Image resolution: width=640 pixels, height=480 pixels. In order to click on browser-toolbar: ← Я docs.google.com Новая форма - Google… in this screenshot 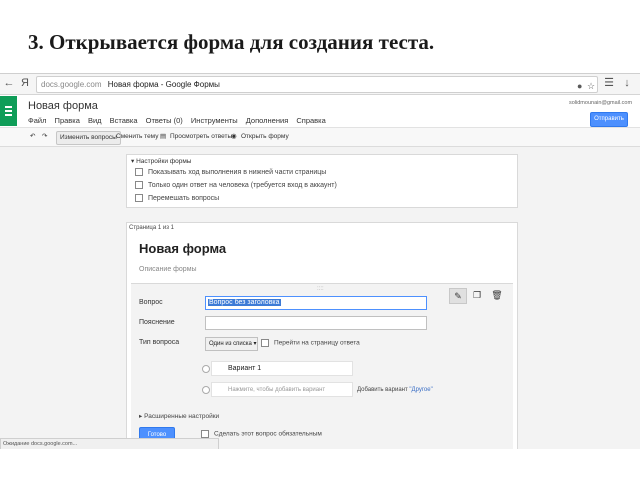, I will do `click(320, 84)`.